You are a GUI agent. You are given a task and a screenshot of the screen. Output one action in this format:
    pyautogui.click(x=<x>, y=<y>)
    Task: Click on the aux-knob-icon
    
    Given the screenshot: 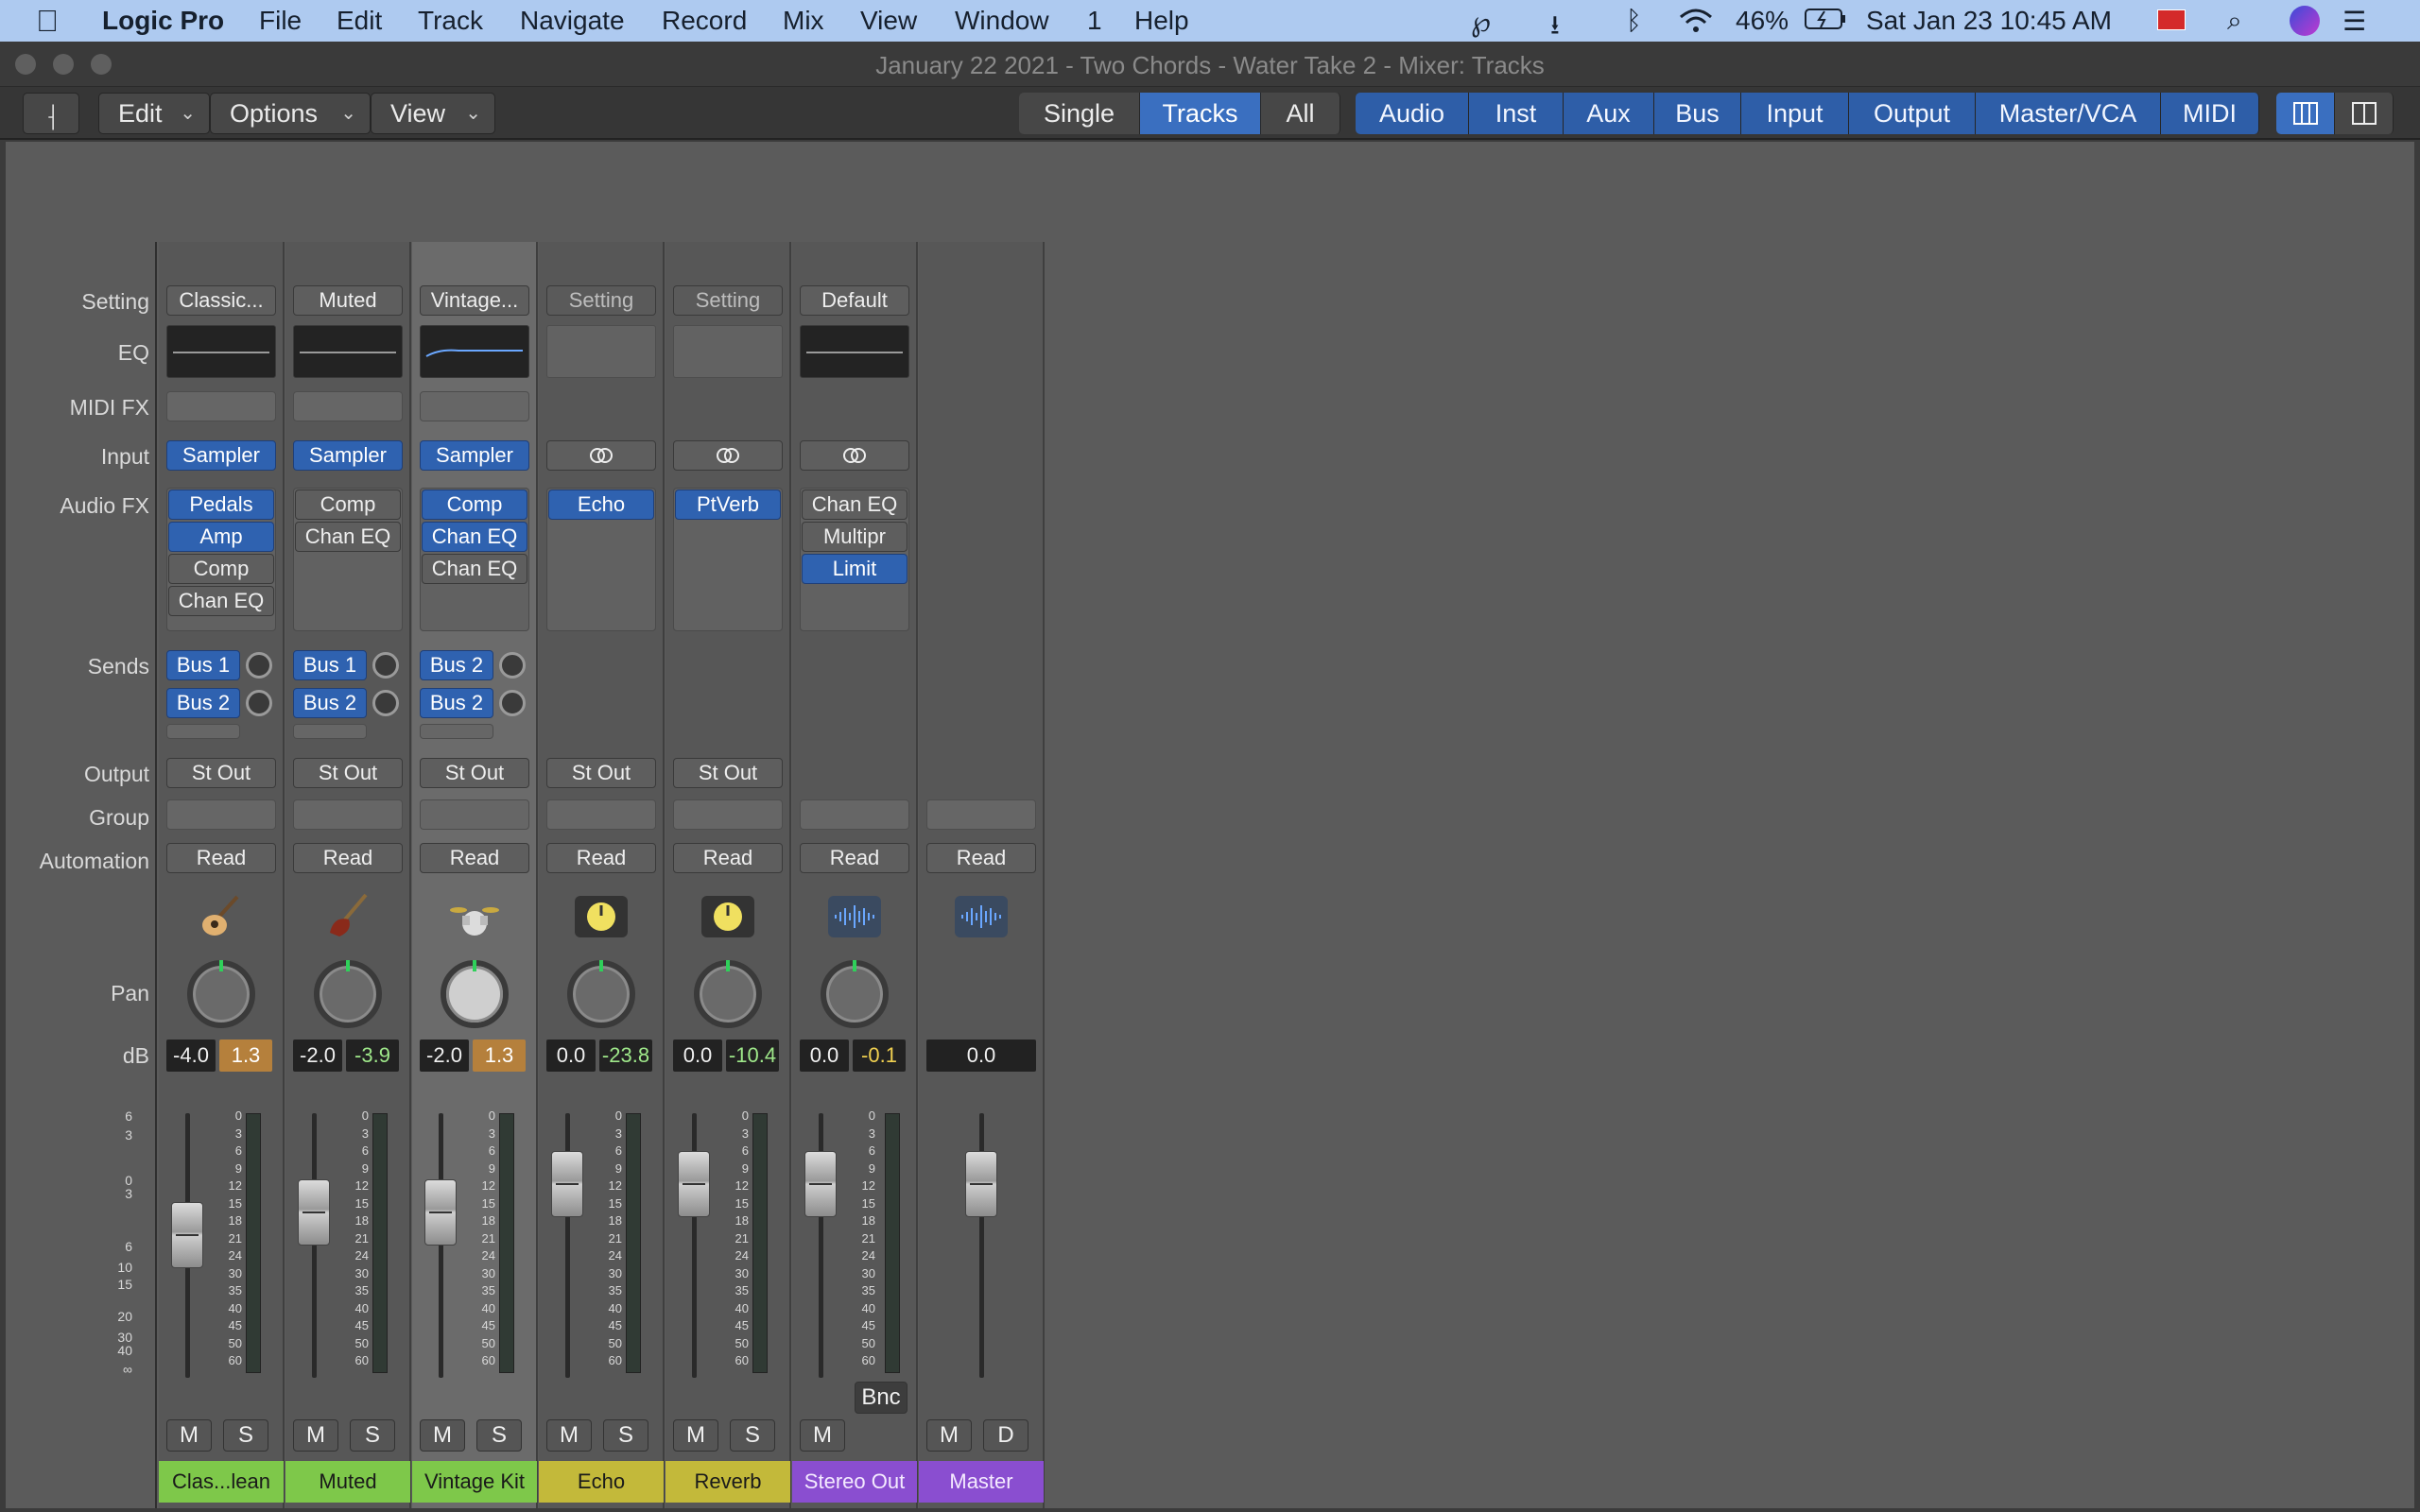 What is the action you would take?
    pyautogui.click(x=728, y=916)
    